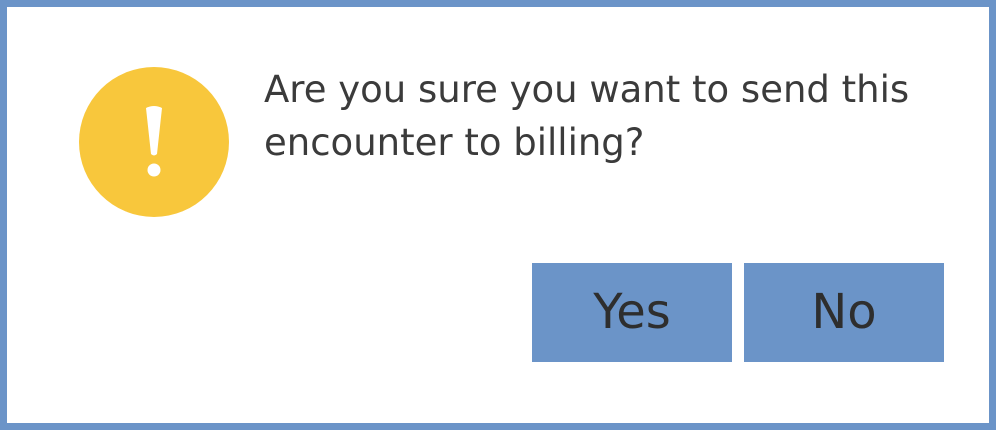 Image resolution: width=996 pixels, height=430 pixels. I want to click on yes-button: Yes, so click(632, 312).